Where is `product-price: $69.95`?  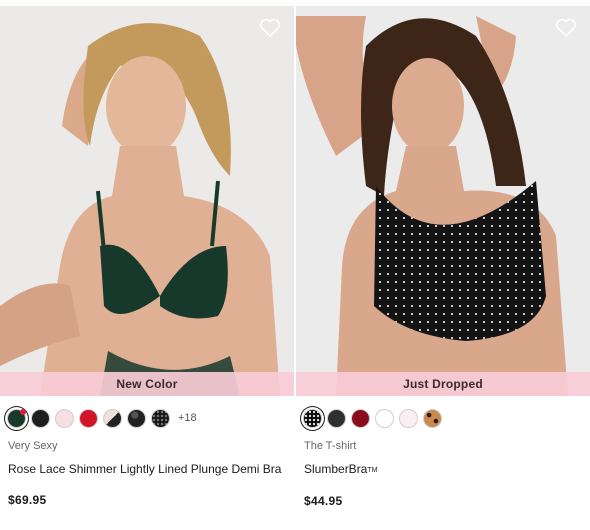
product-price: $69.95 is located at coordinates (27, 500).